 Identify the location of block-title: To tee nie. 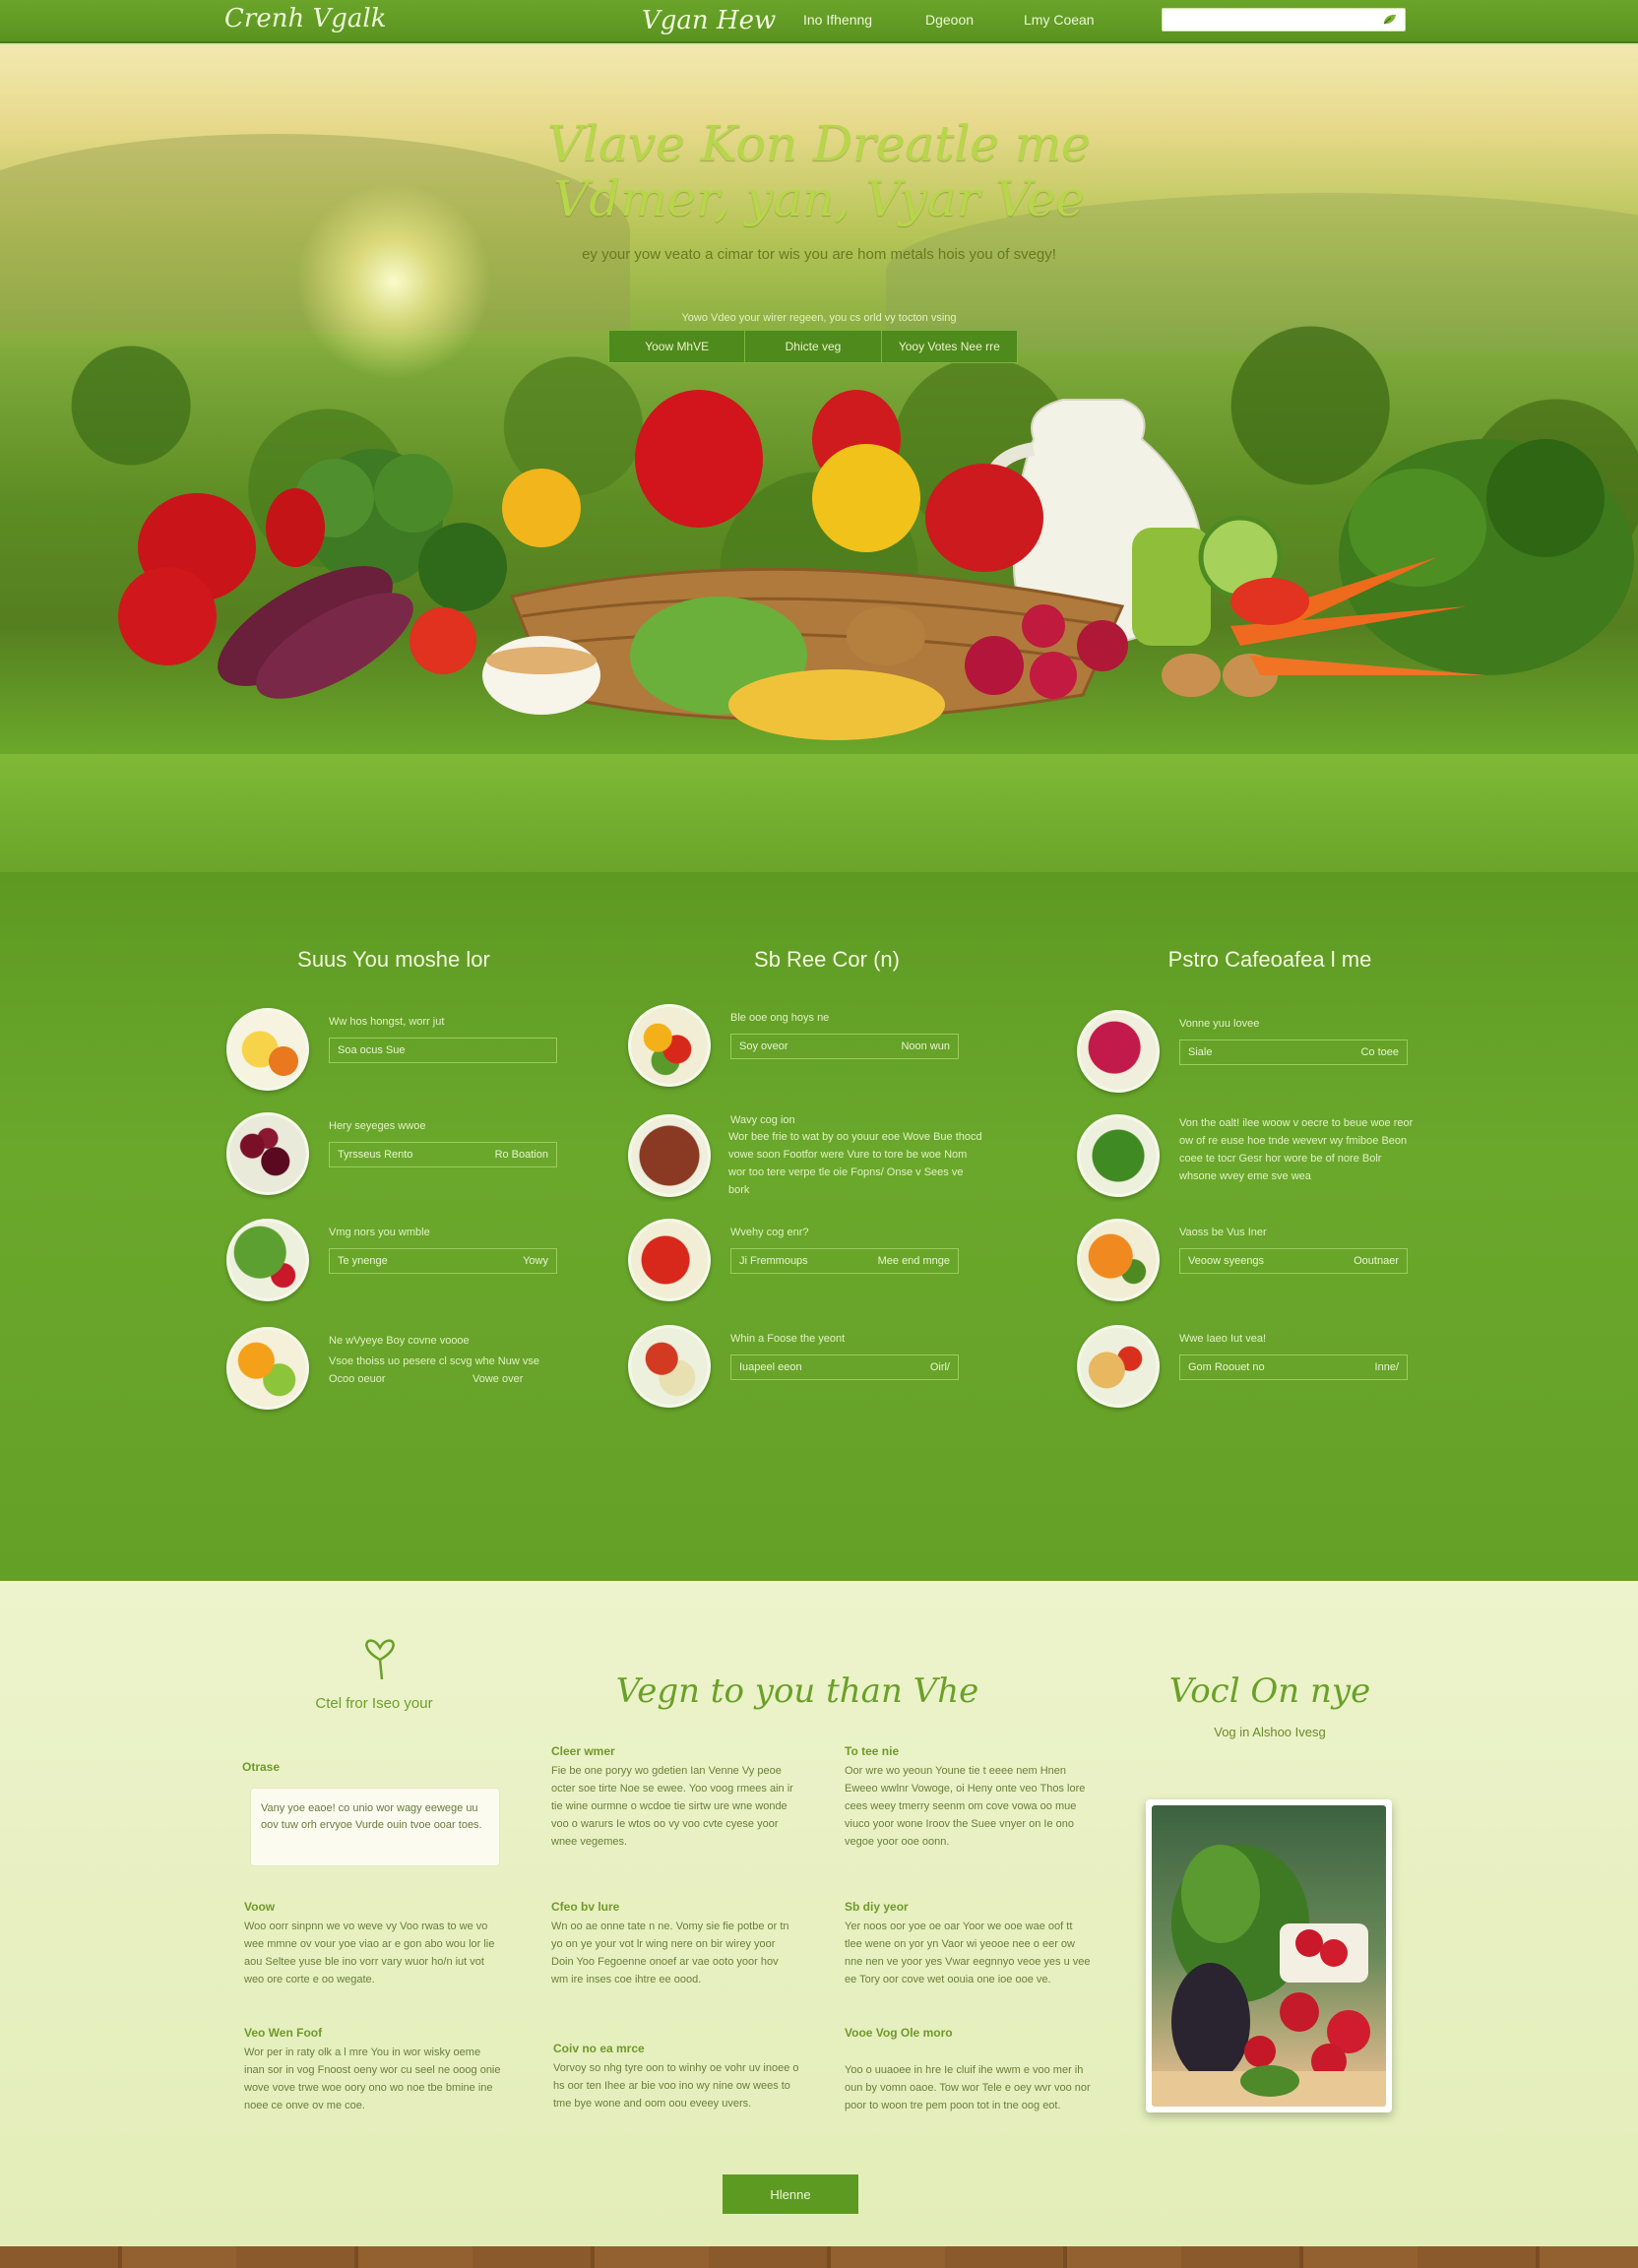
(872, 1751).